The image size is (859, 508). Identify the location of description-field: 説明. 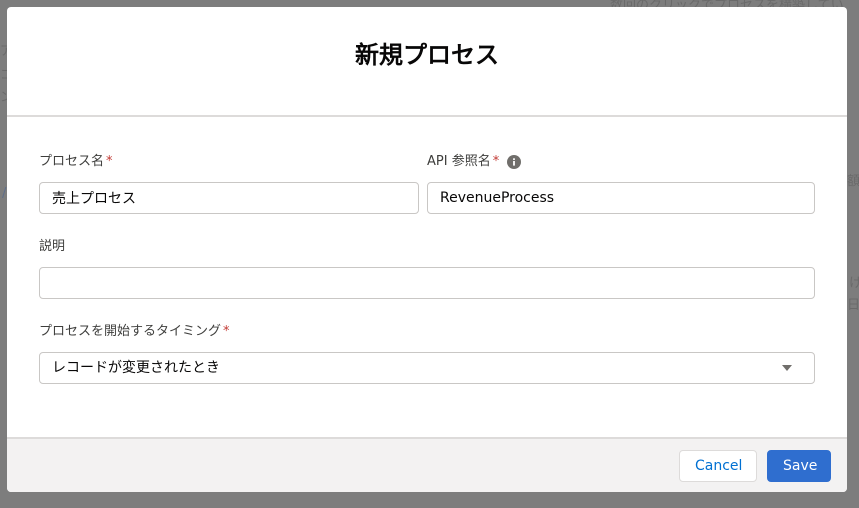
(427, 268).